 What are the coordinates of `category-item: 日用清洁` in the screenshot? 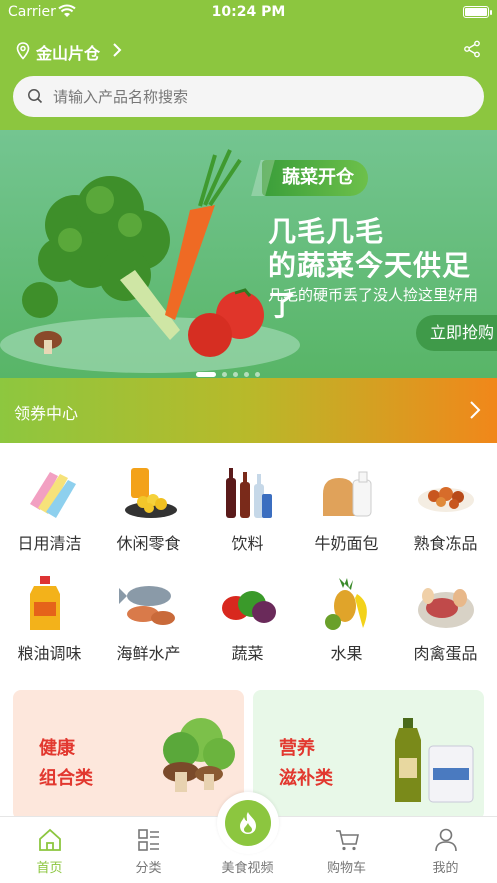 It's located at (49, 505).